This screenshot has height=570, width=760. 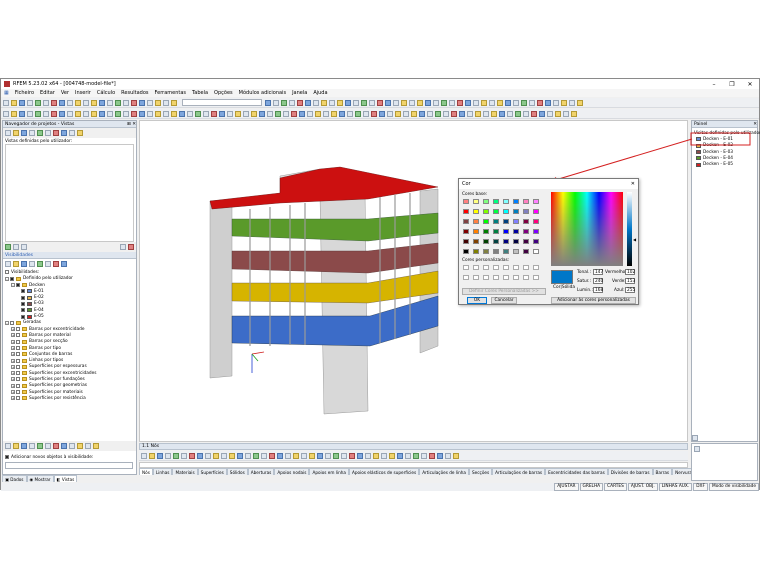 What do you see at coordinates (584, 272) in the screenshot?
I see `hue-label: Tonal.:` at bounding box center [584, 272].